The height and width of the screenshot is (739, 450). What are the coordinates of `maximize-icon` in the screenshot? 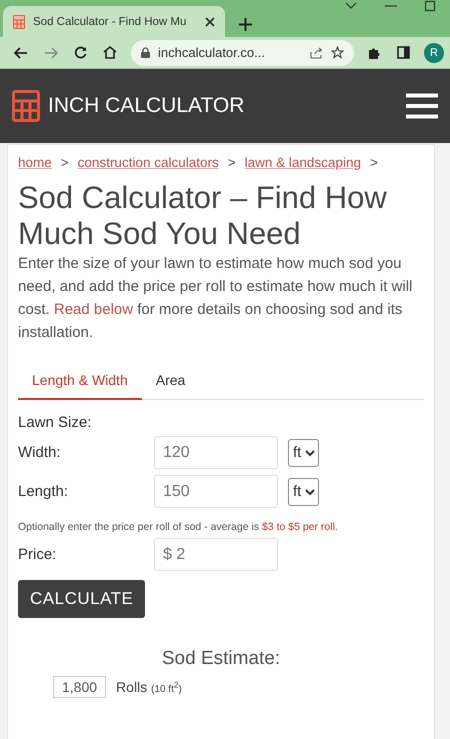 It's located at (430, 7).